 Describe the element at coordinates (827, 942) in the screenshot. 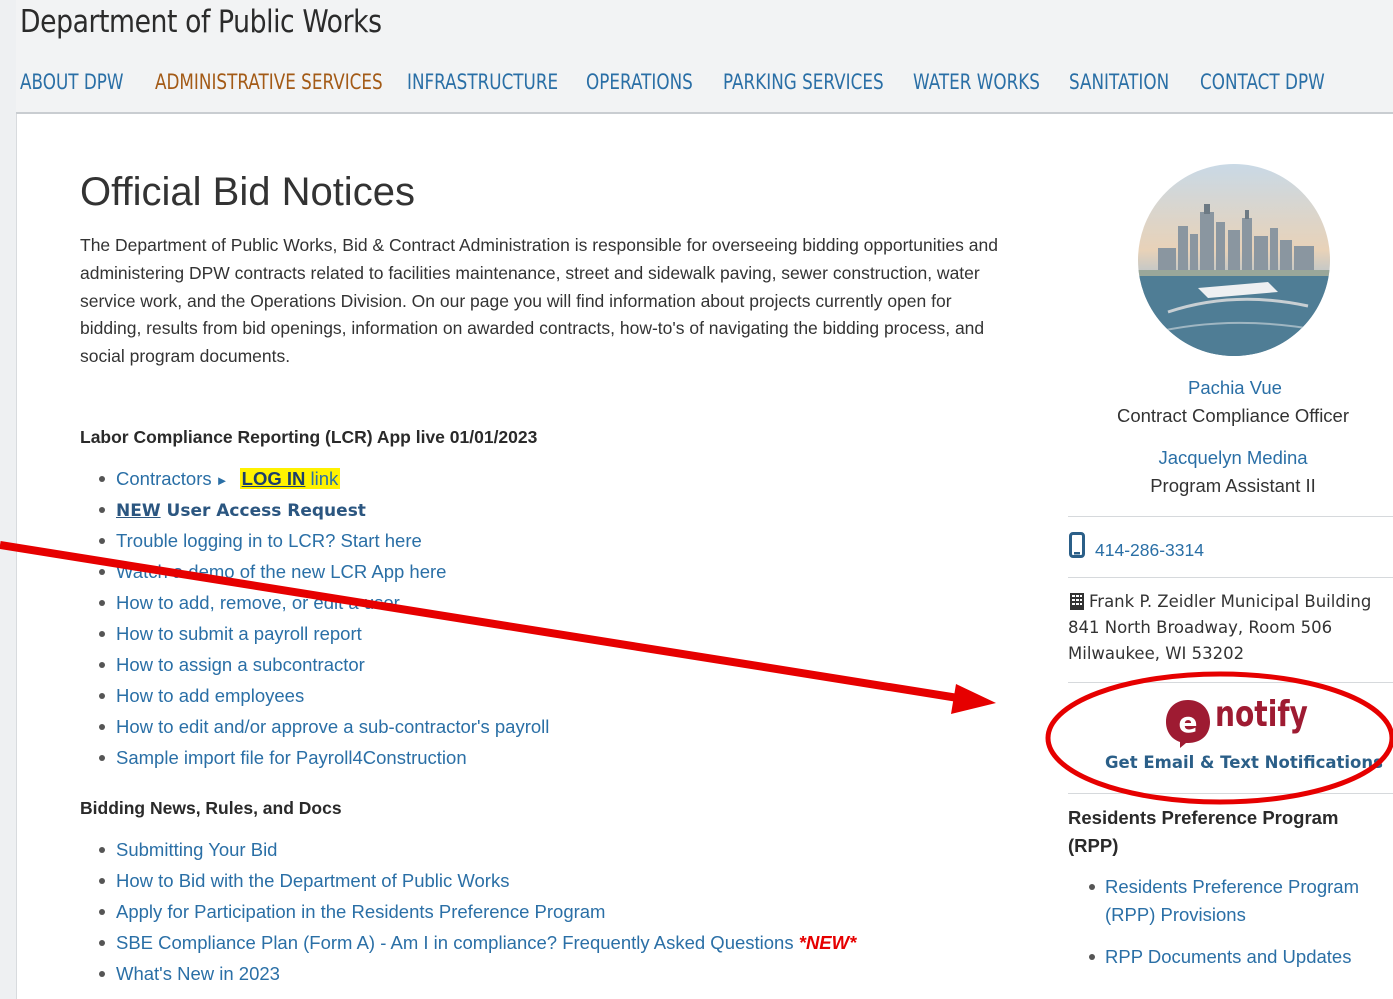

I see `new-badge: *NEW*` at that location.